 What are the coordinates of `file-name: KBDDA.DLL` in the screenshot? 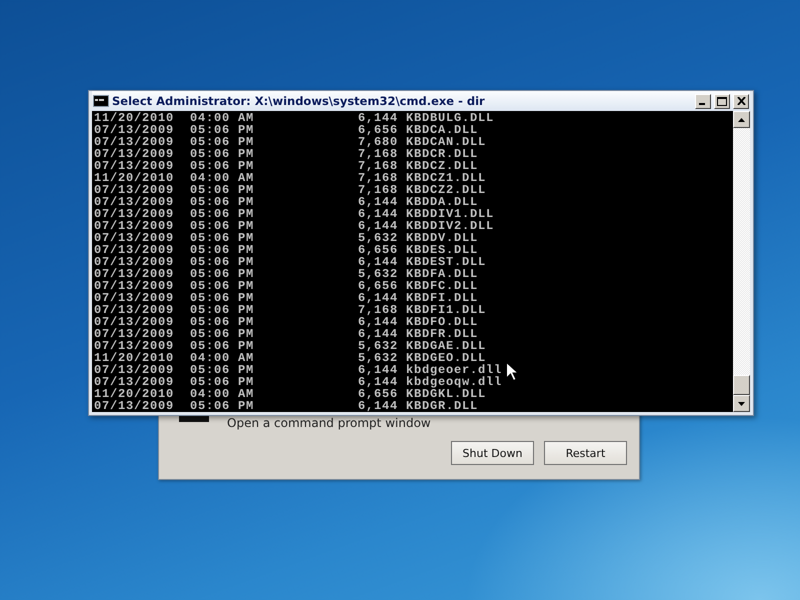 It's located at (442, 202).